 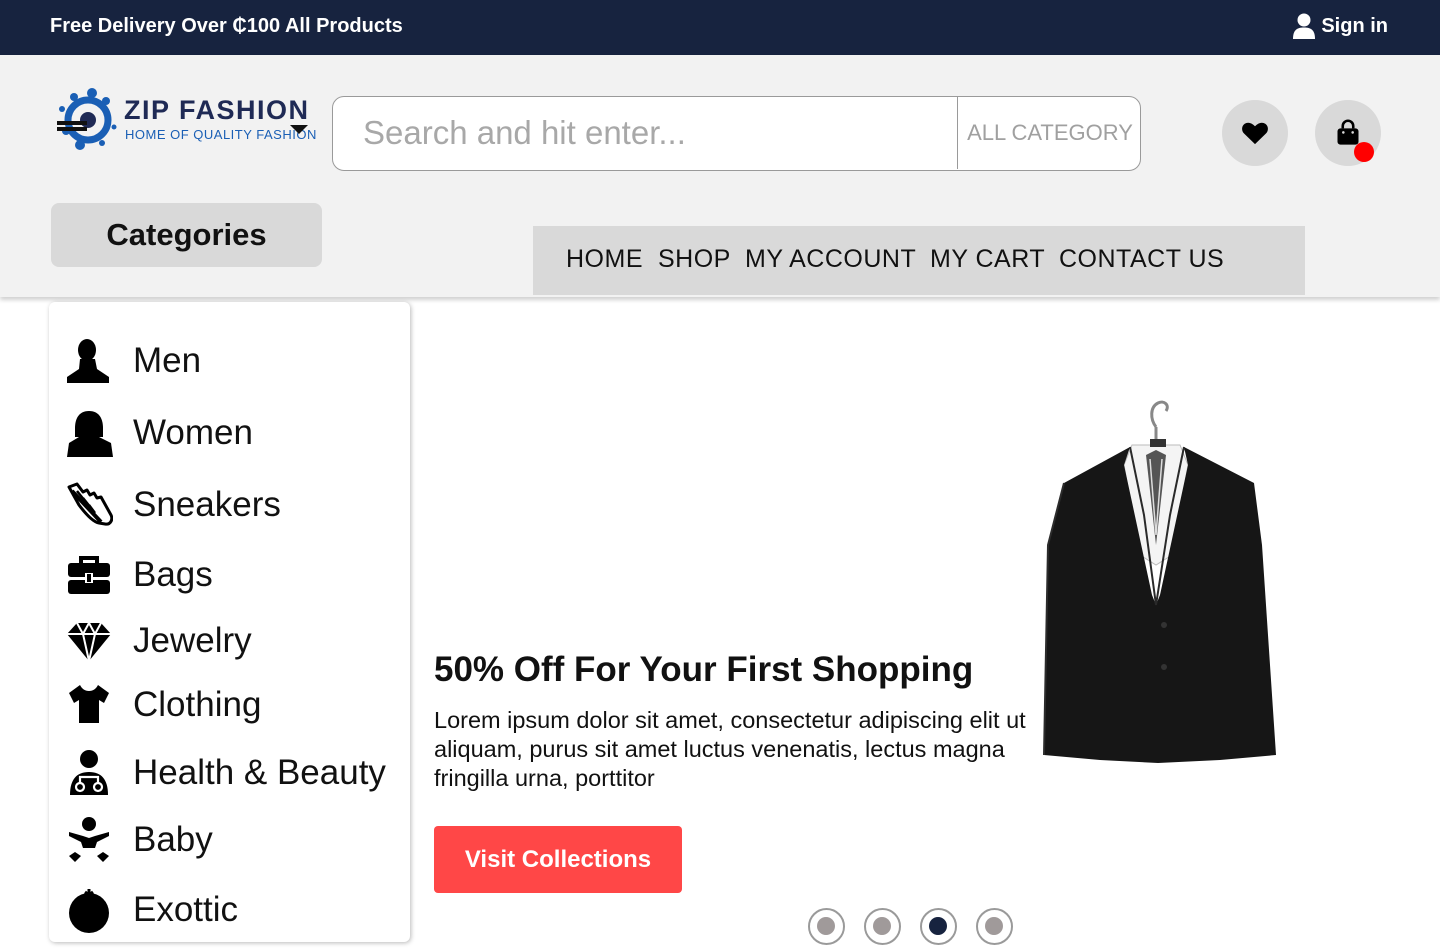 I want to click on sidebar-item-label: Jewelry, so click(x=192, y=640).